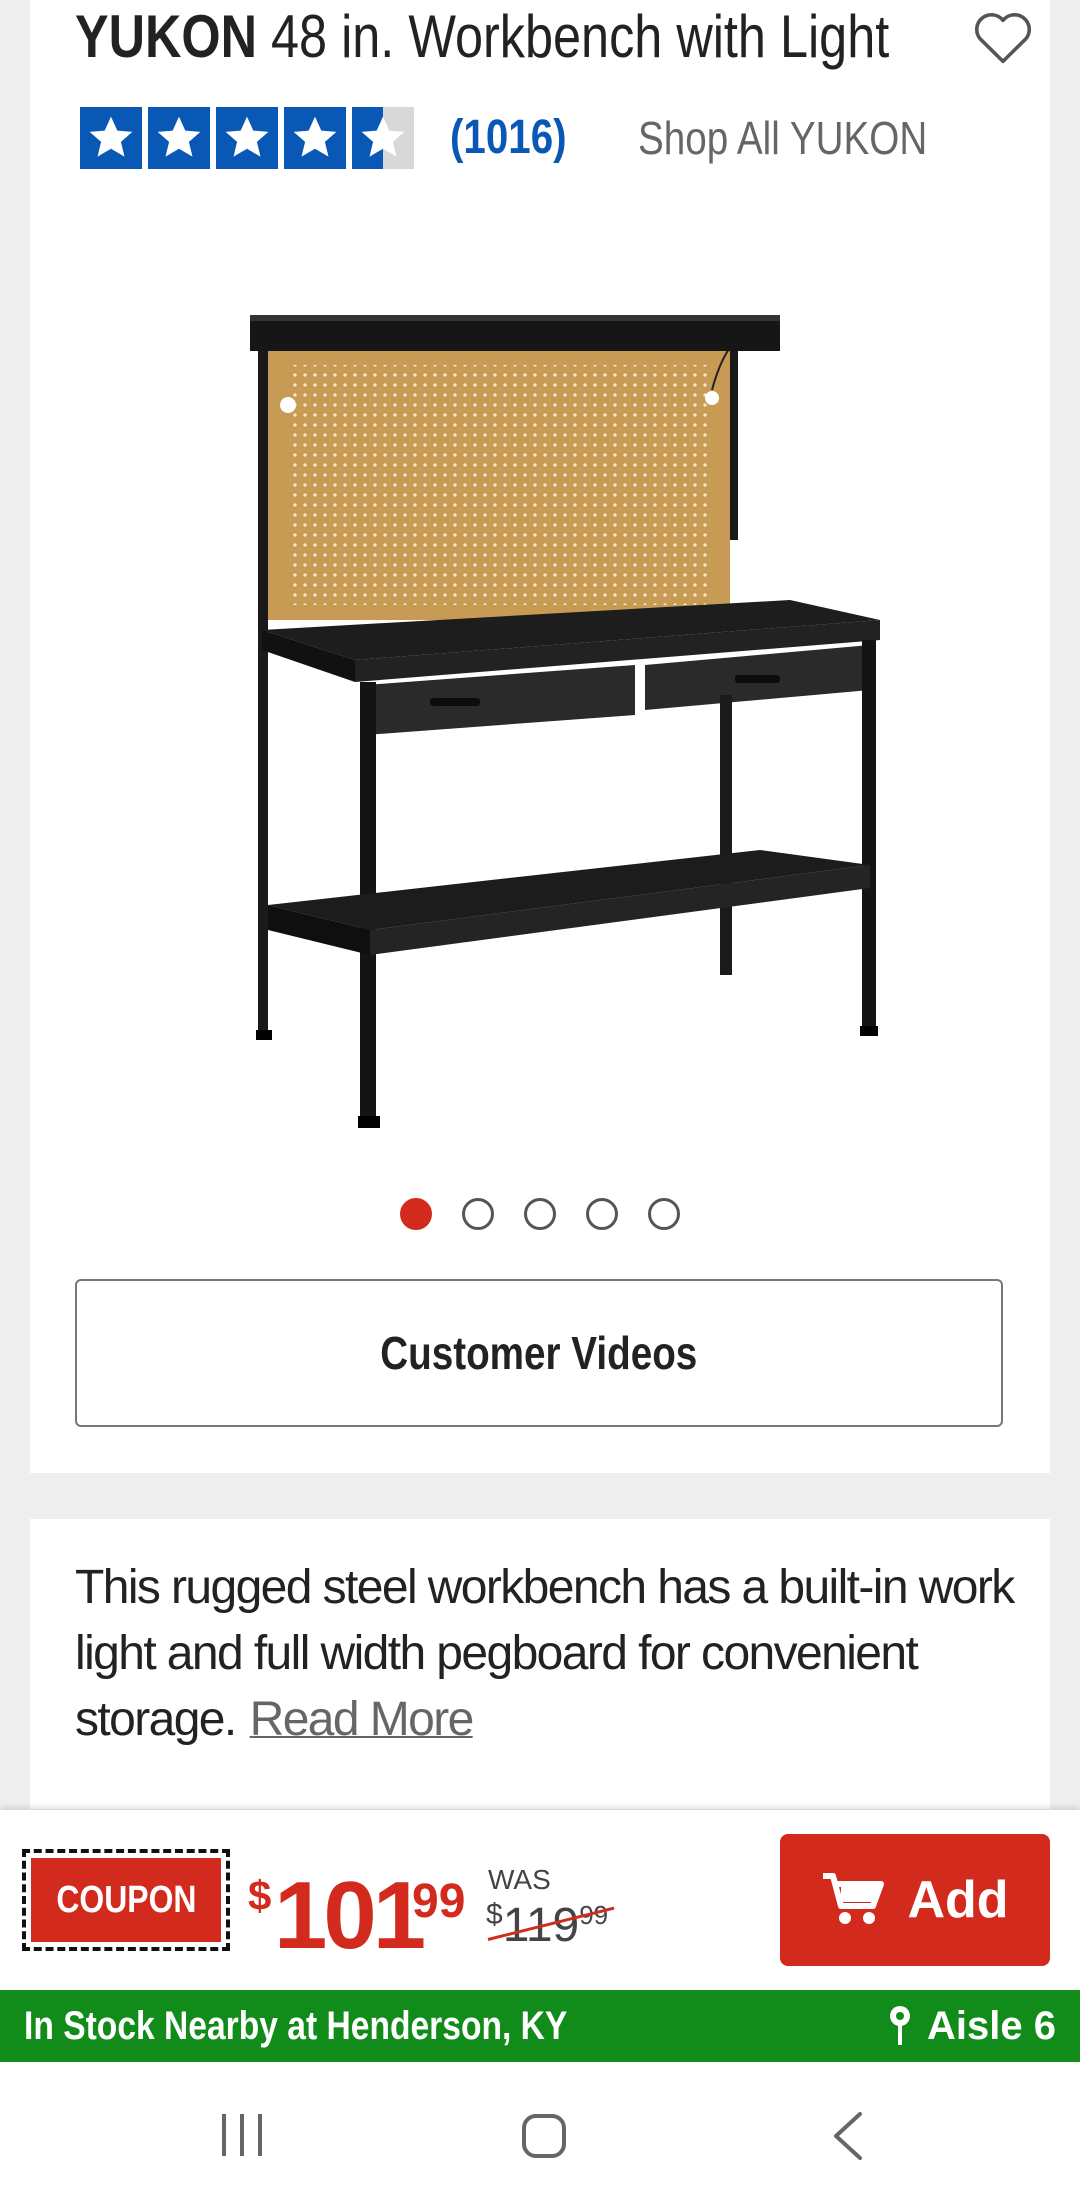 The width and height of the screenshot is (1080, 2204). I want to click on coupon-button: COUPON, so click(126, 1900).